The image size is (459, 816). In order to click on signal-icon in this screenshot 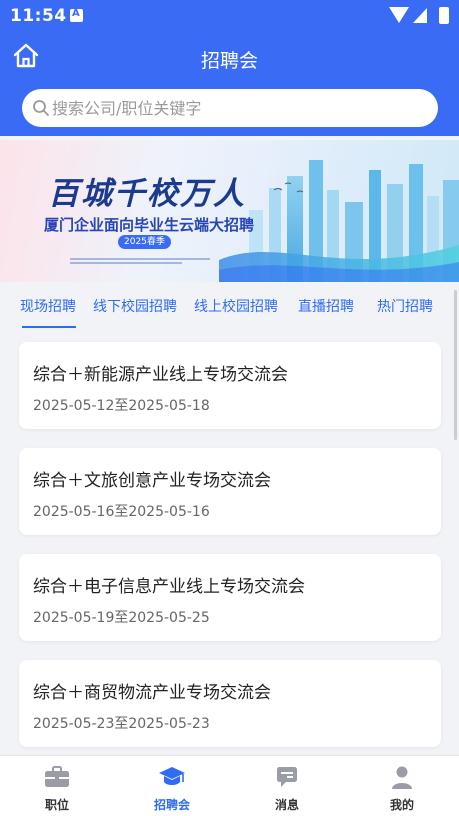, I will do `click(420, 15)`.